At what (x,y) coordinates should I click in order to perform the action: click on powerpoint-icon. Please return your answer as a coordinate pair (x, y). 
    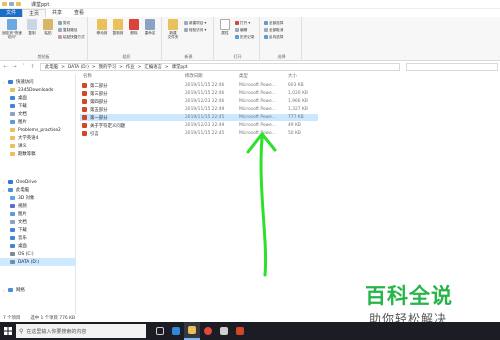
    Looking at the image, I should click on (240, 331).